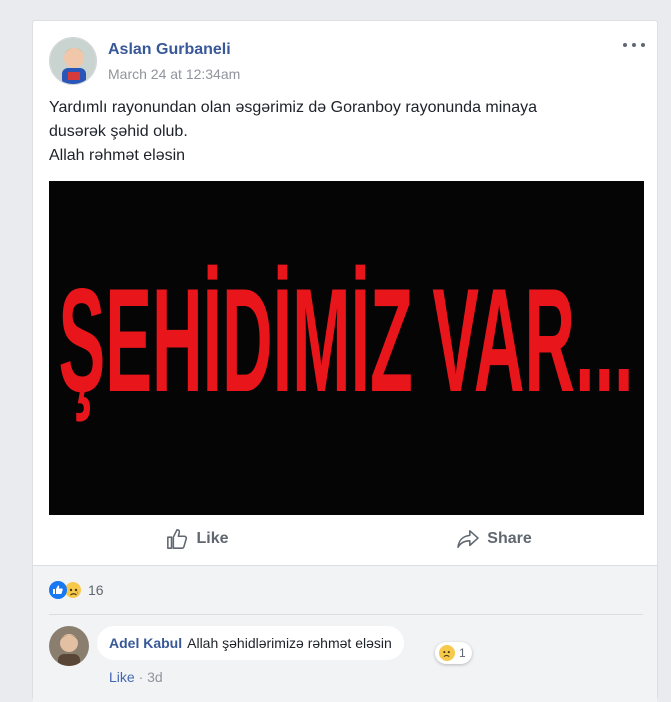  Describe the element at coordinates (462, 653) in the screenshot. I see `comment-reaction-count: 1` at that location.